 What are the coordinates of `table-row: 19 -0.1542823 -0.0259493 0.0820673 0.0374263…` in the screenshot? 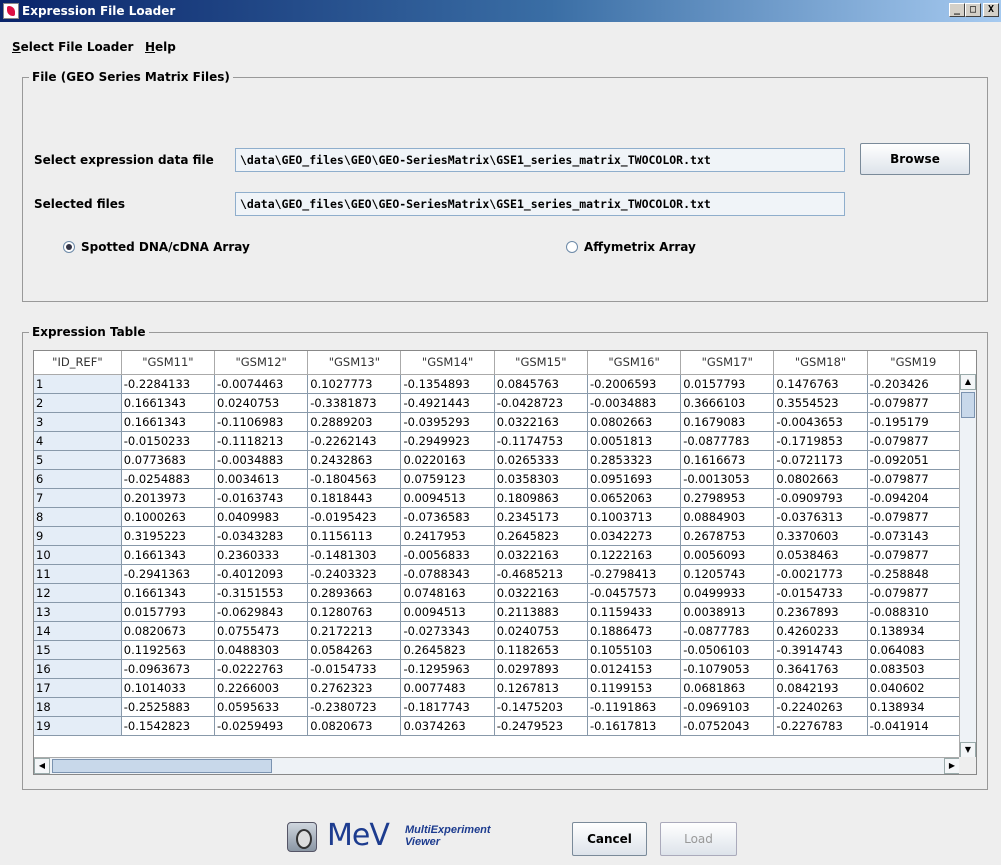 It's located at (497, 726).